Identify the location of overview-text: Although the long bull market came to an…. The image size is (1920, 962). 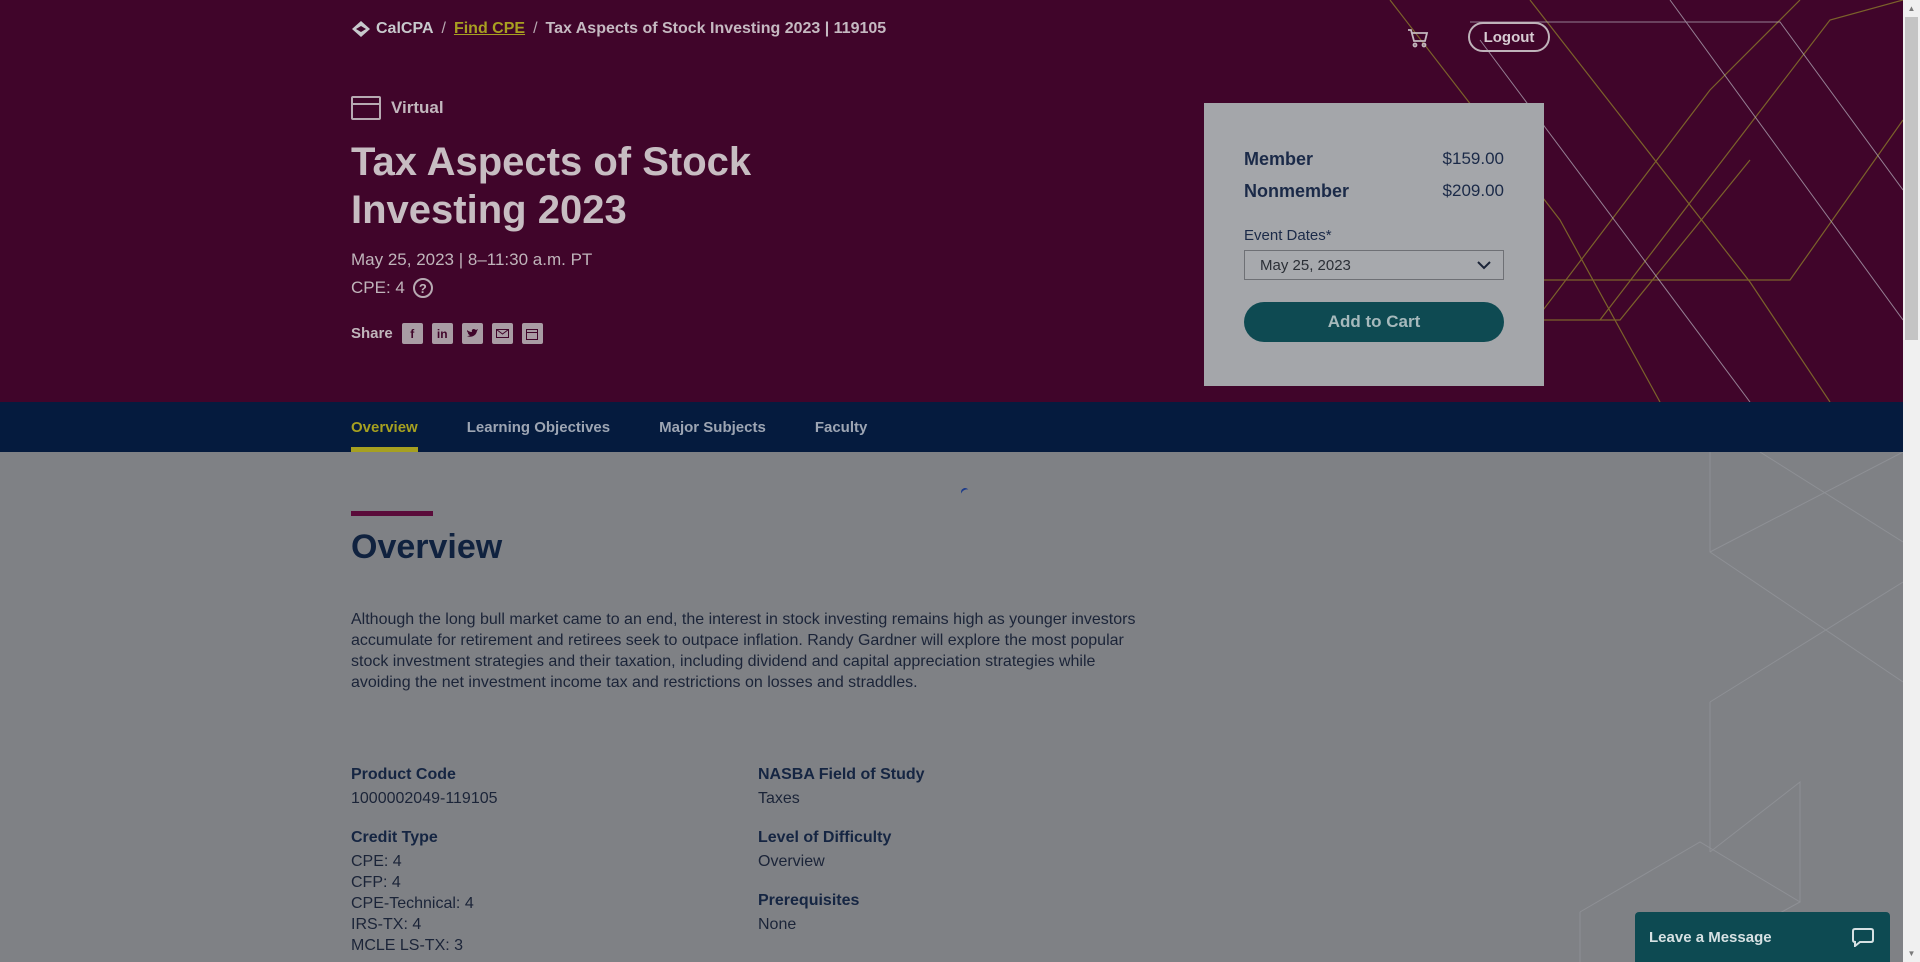
(743, 651).